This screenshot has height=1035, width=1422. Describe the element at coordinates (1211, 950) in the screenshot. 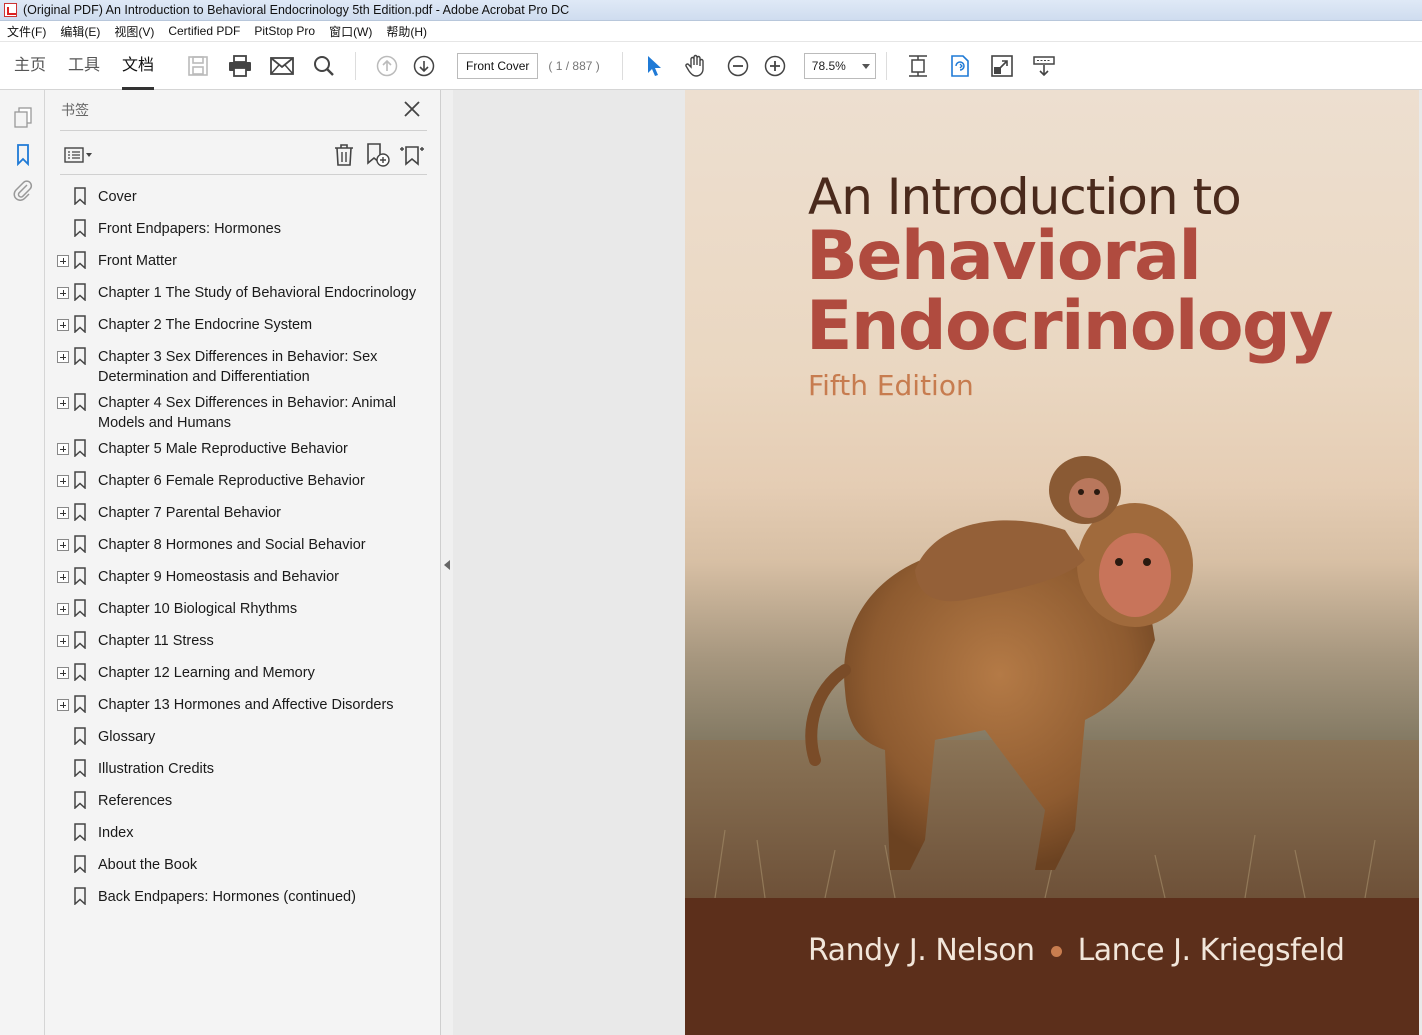

I see `author-2: Lance J. Kriegsfeld` at that location.